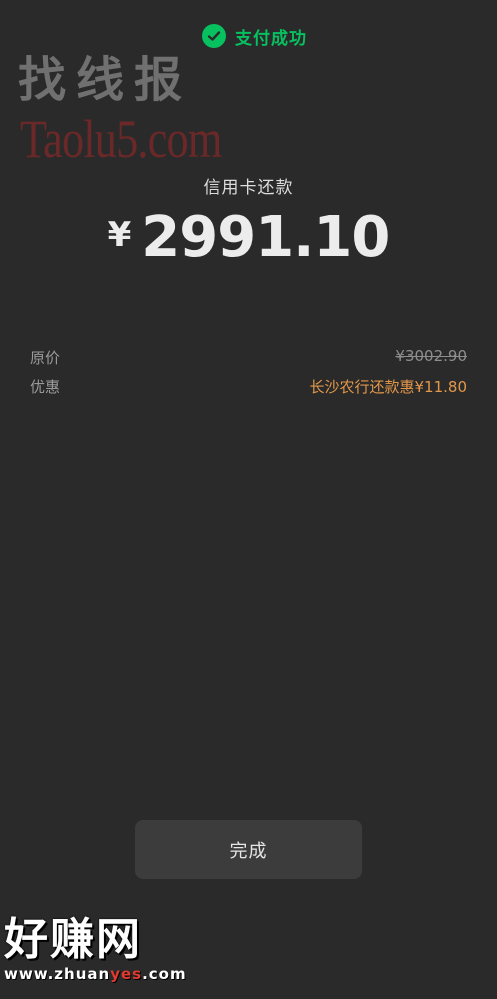 This screenshot has width=497, height=999. Describe the element at coordinates (431, 356) in the screenshot. I see `original-price-value: ¥3002.90` at that location.